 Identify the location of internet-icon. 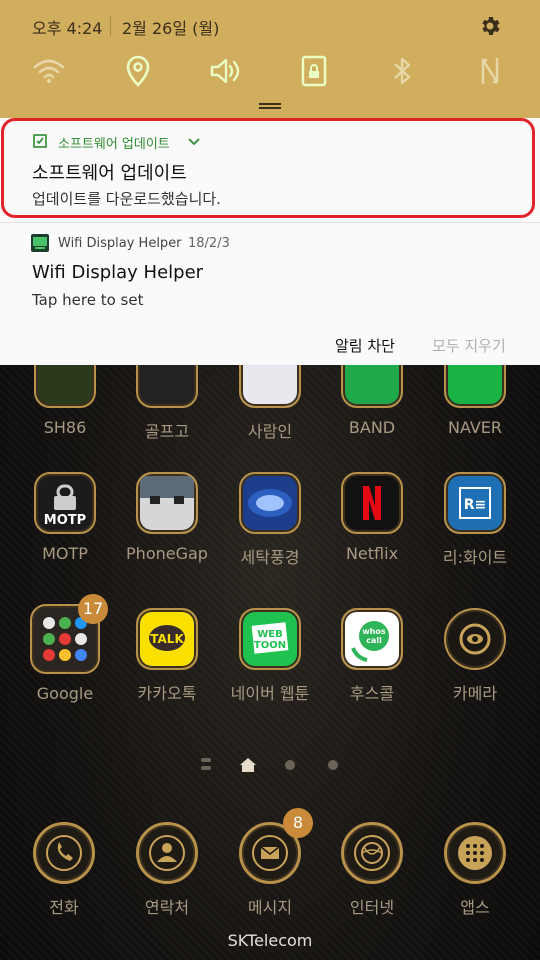
(372, 853).